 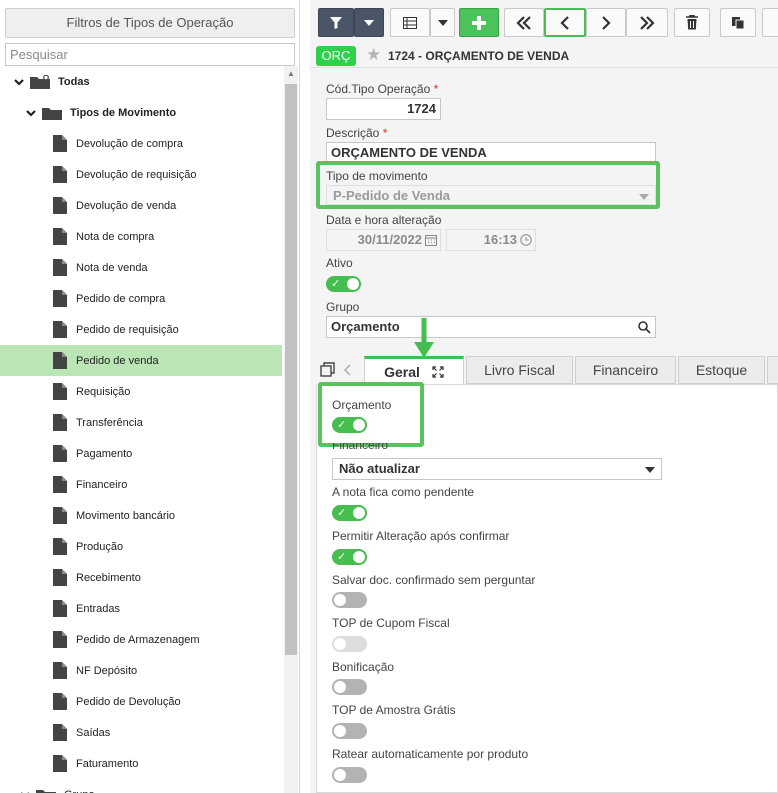 I want to click on tree-item: Movimento bancário, so click(x=141, y=515).